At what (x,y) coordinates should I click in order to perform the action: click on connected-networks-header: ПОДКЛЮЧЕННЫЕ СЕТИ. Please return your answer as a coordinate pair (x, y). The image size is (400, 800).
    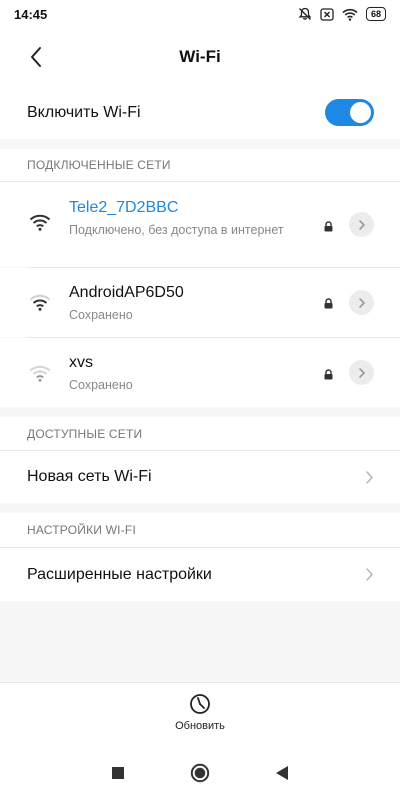
    Looking at the image, I should click on (200, 165).